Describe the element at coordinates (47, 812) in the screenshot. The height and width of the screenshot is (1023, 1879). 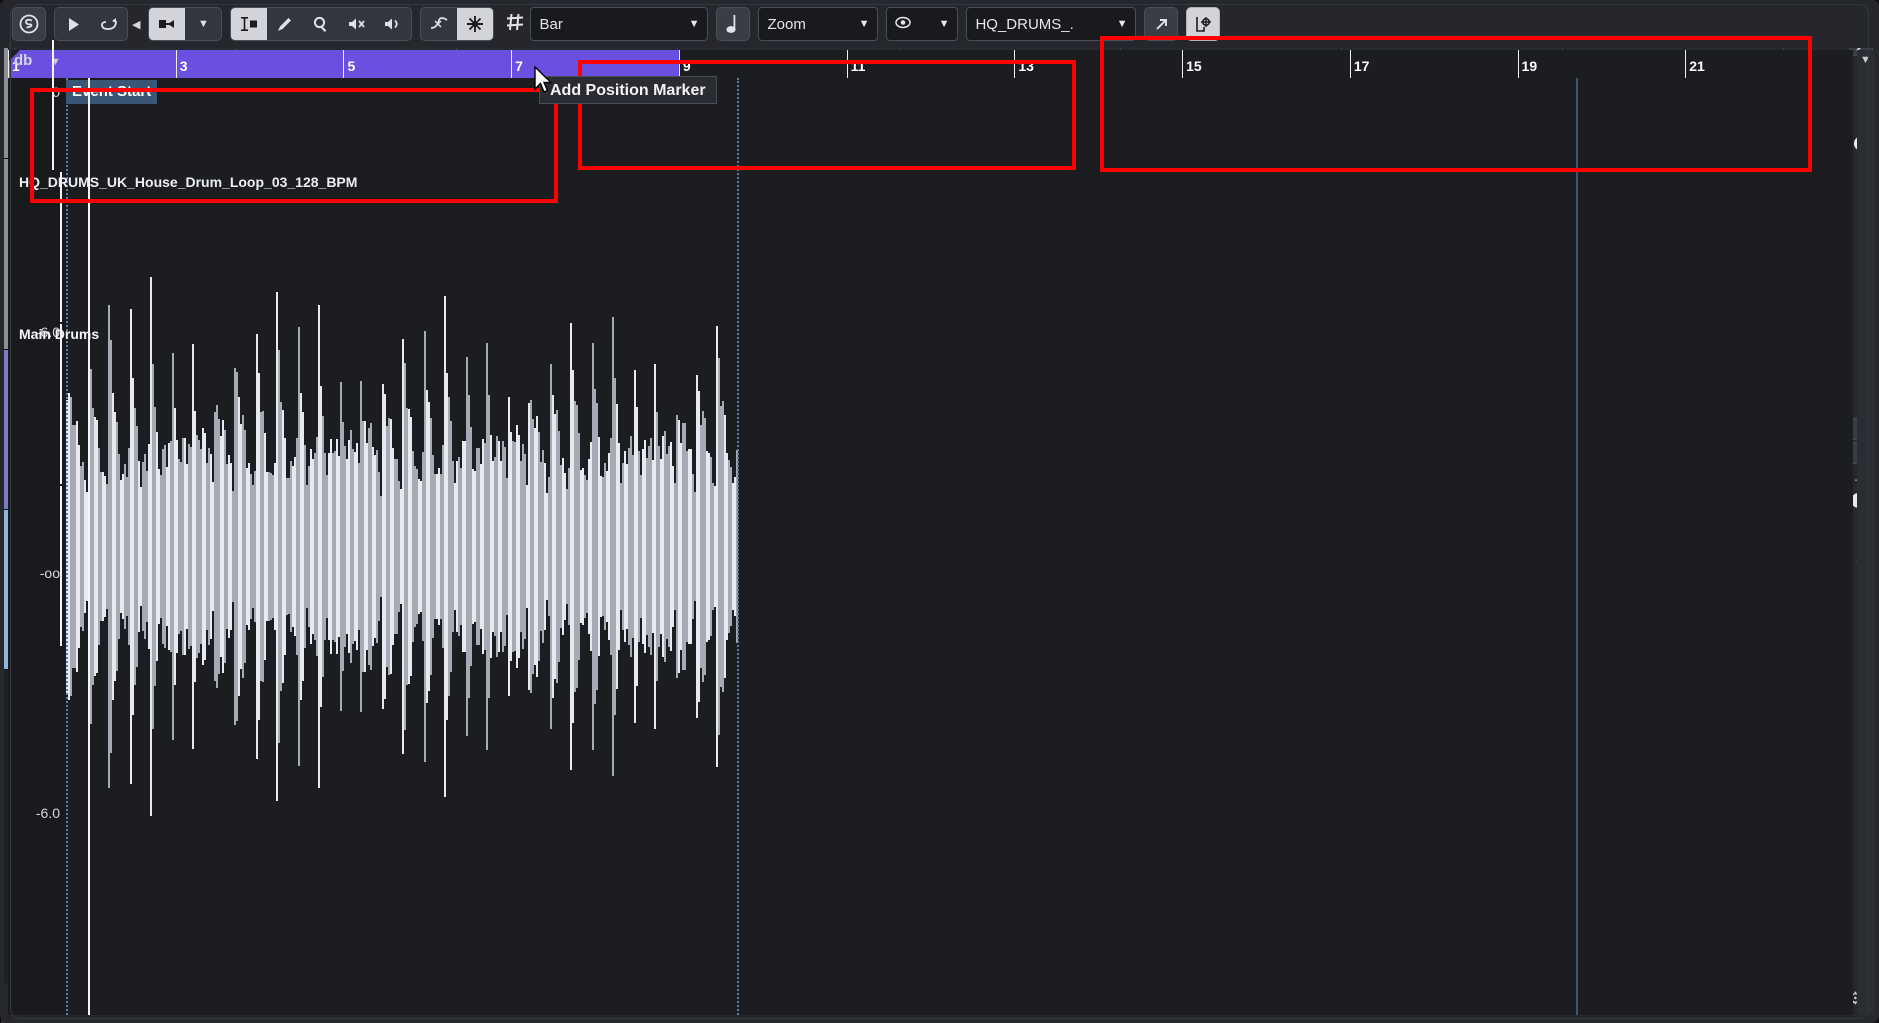
I see `db-tick-label: -6.0` at that location.